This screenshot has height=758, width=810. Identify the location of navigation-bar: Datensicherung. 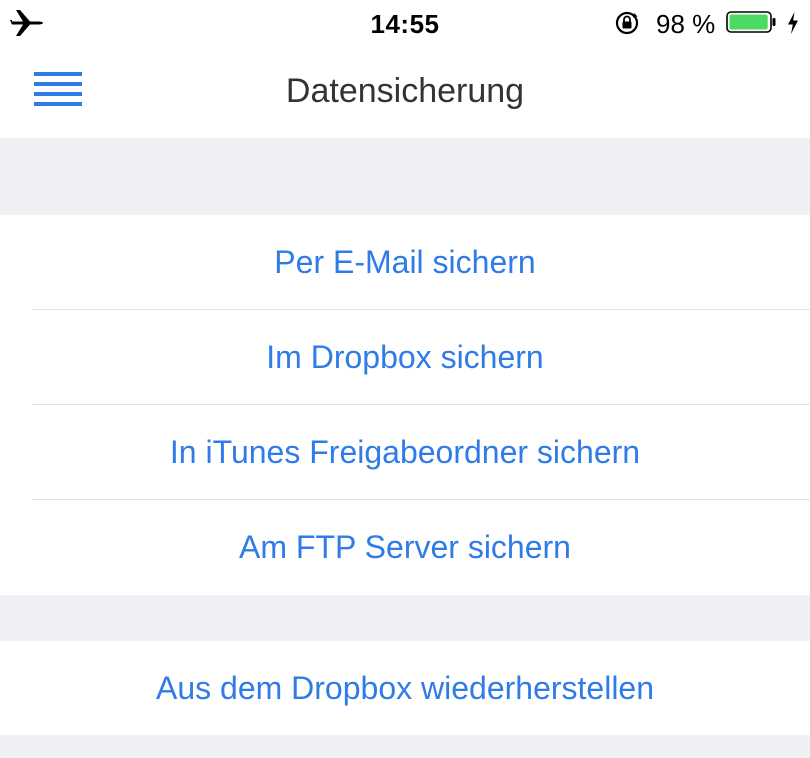
(405, 92).